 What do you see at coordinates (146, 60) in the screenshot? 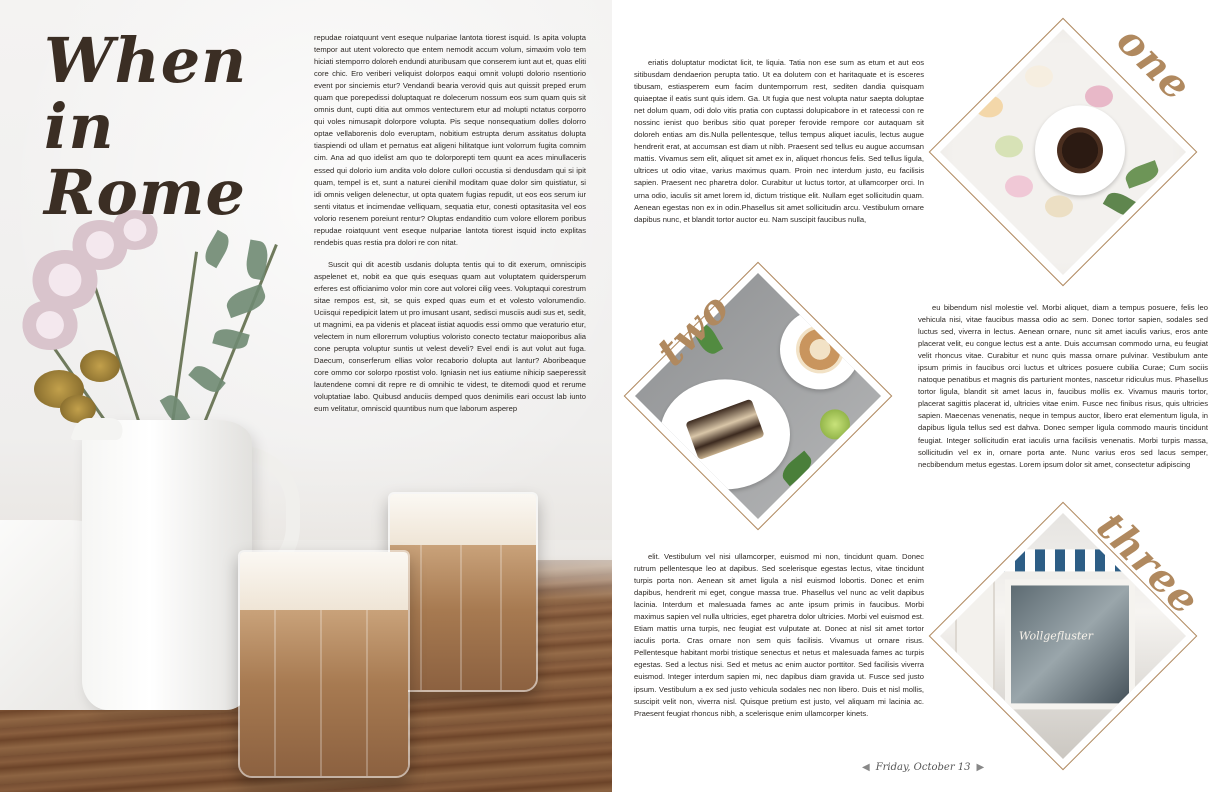
I see `title-line-1: When` at bounding box center [146, 60].